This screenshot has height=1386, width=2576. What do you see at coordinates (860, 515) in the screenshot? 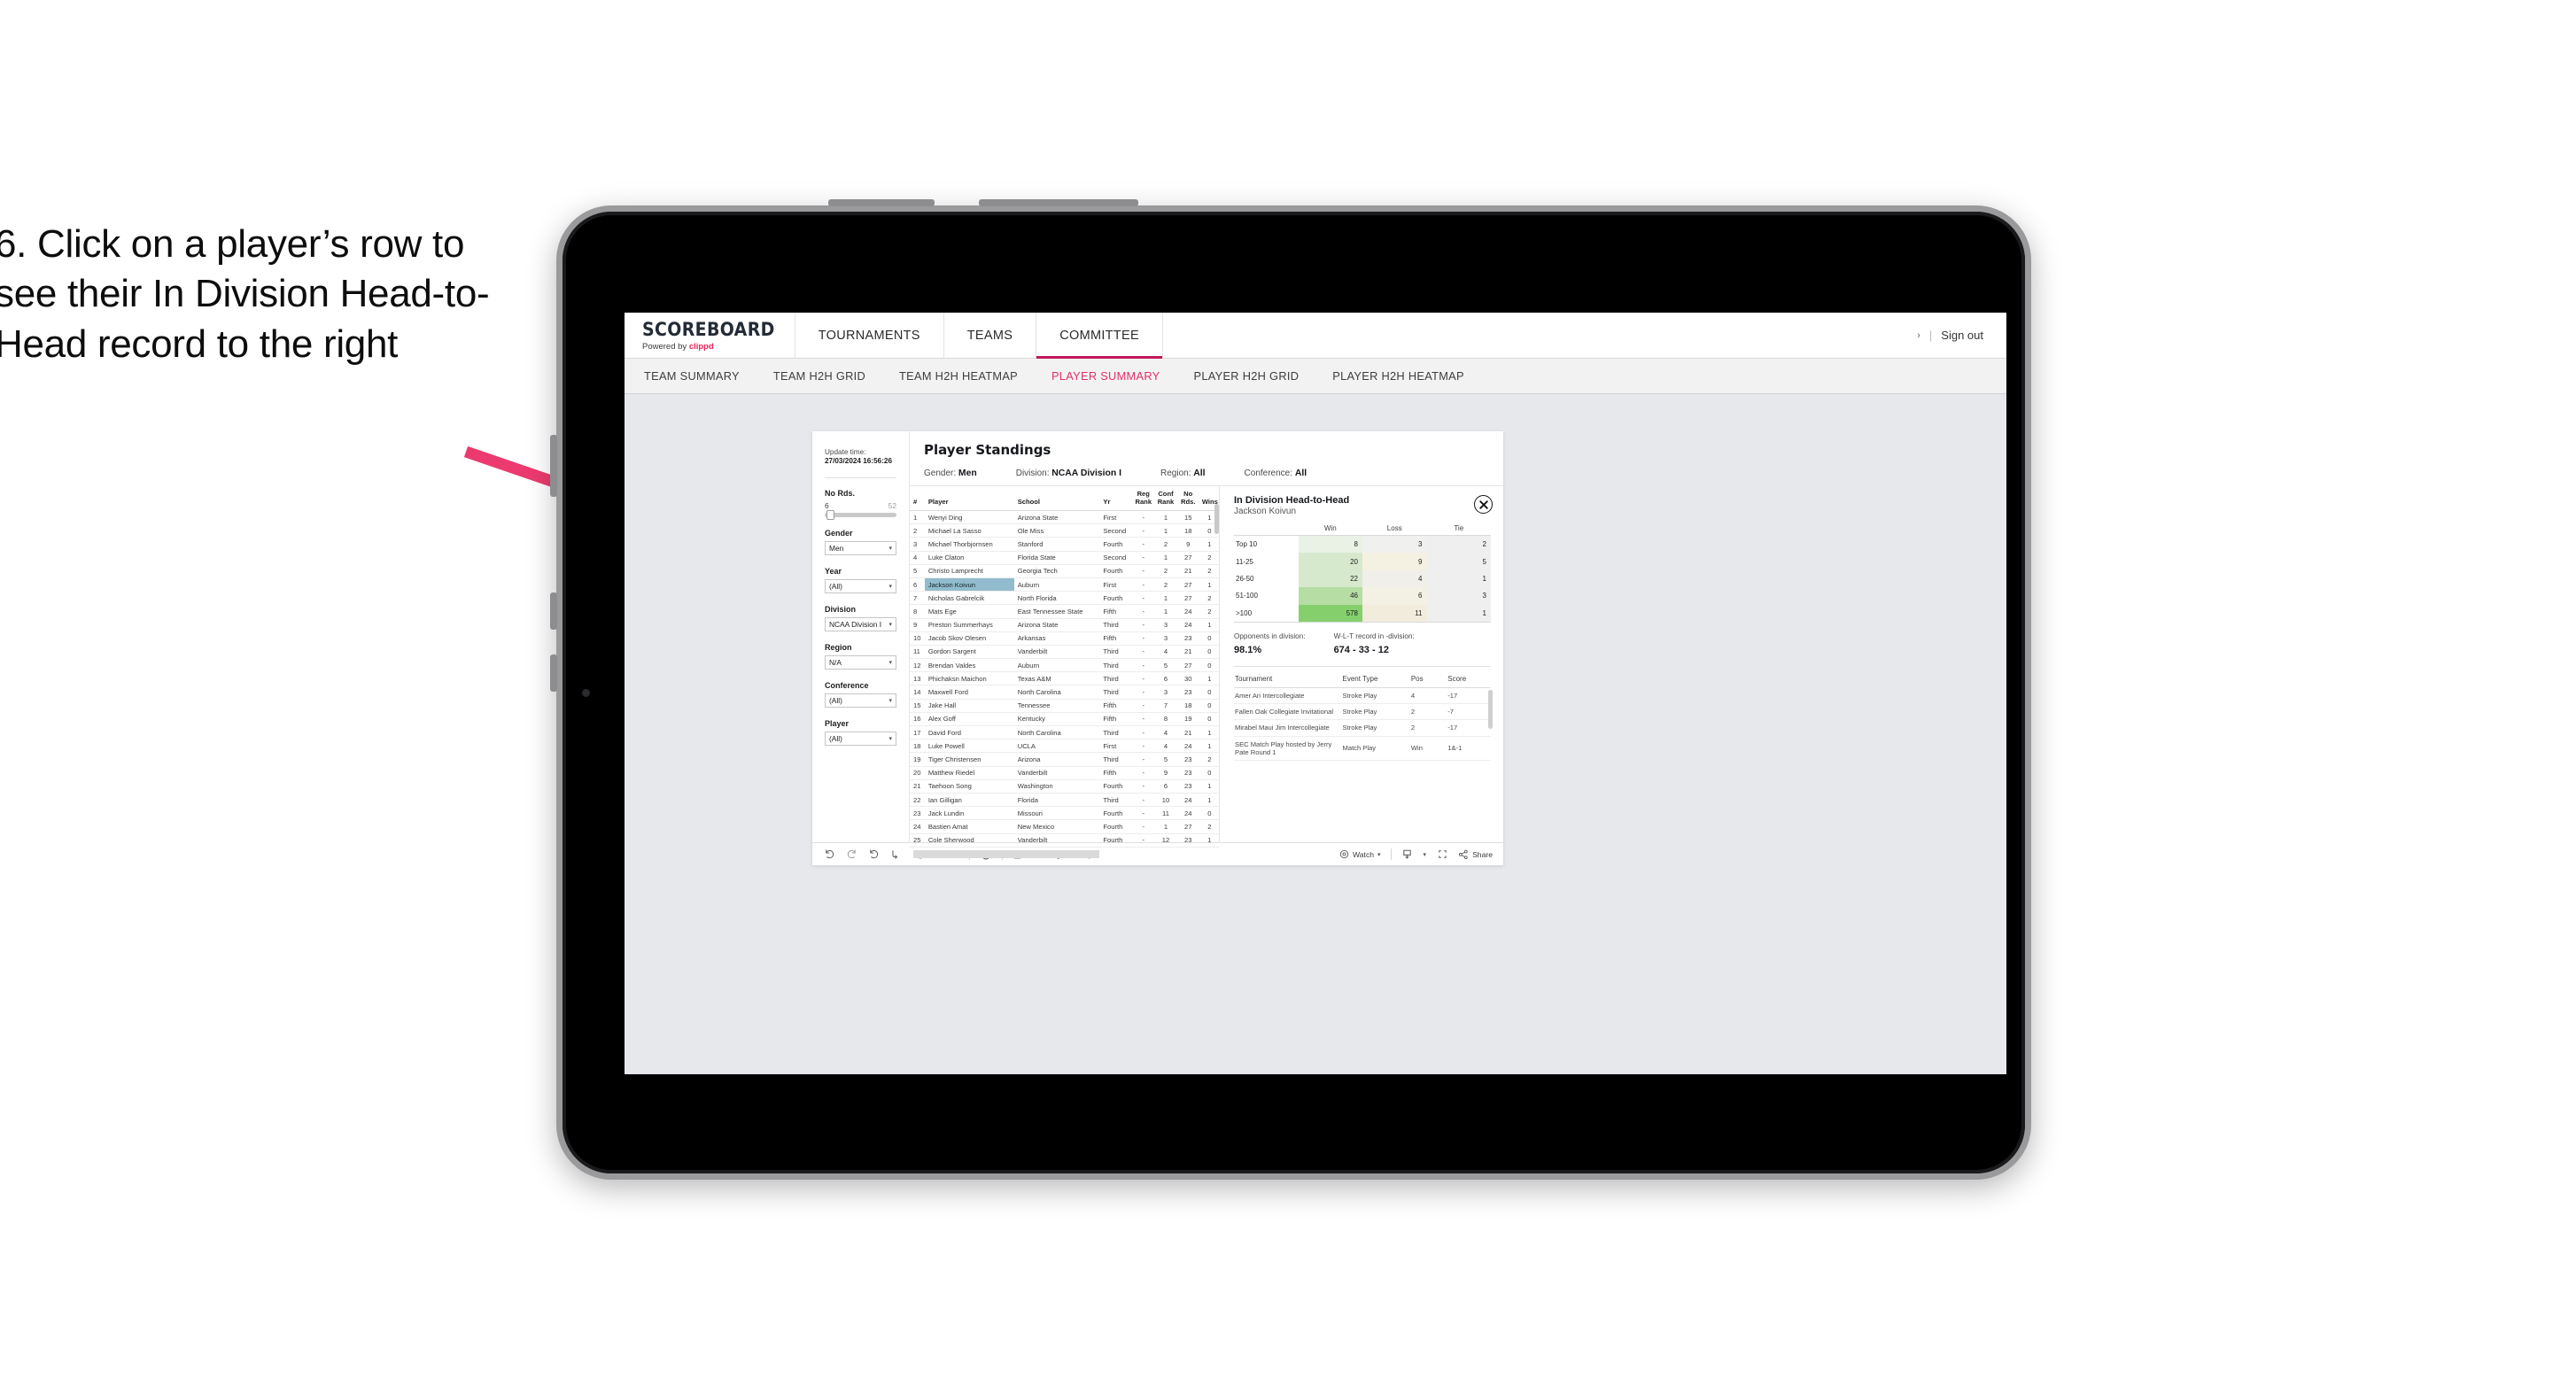
I see `no-rounds-slider` at bounding box center [860, 515].